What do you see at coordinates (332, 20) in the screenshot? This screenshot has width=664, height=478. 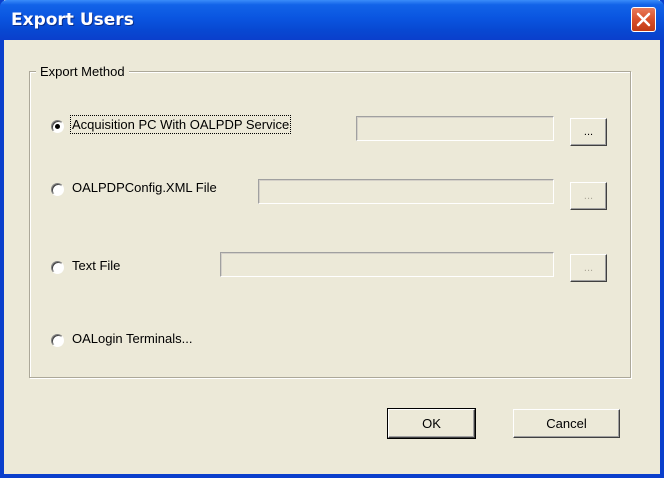 I see `title-bar: Export Users` at bounding box center [332, 20].